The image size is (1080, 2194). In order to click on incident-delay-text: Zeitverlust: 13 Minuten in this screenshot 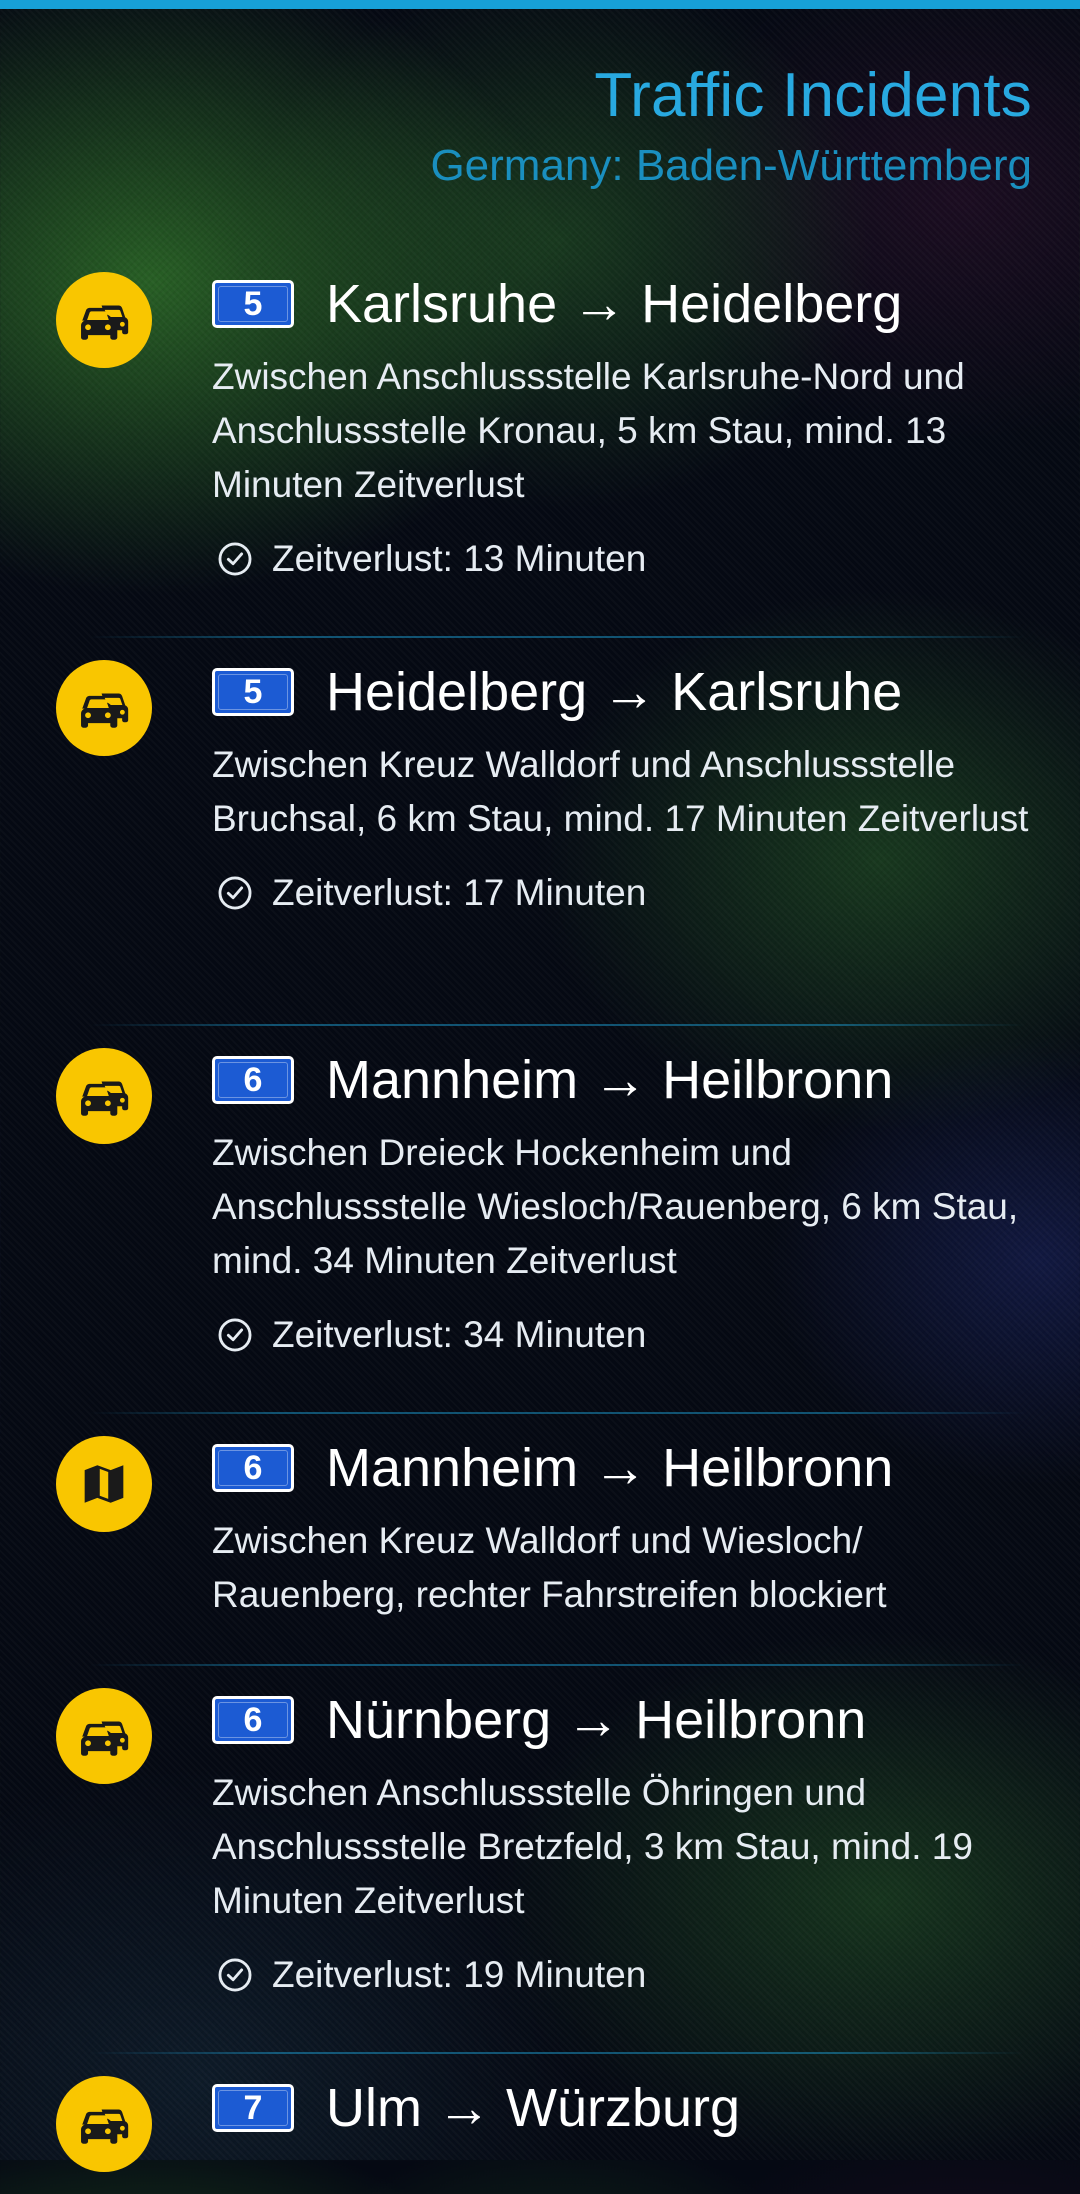, I will do `click(459, 558)`.